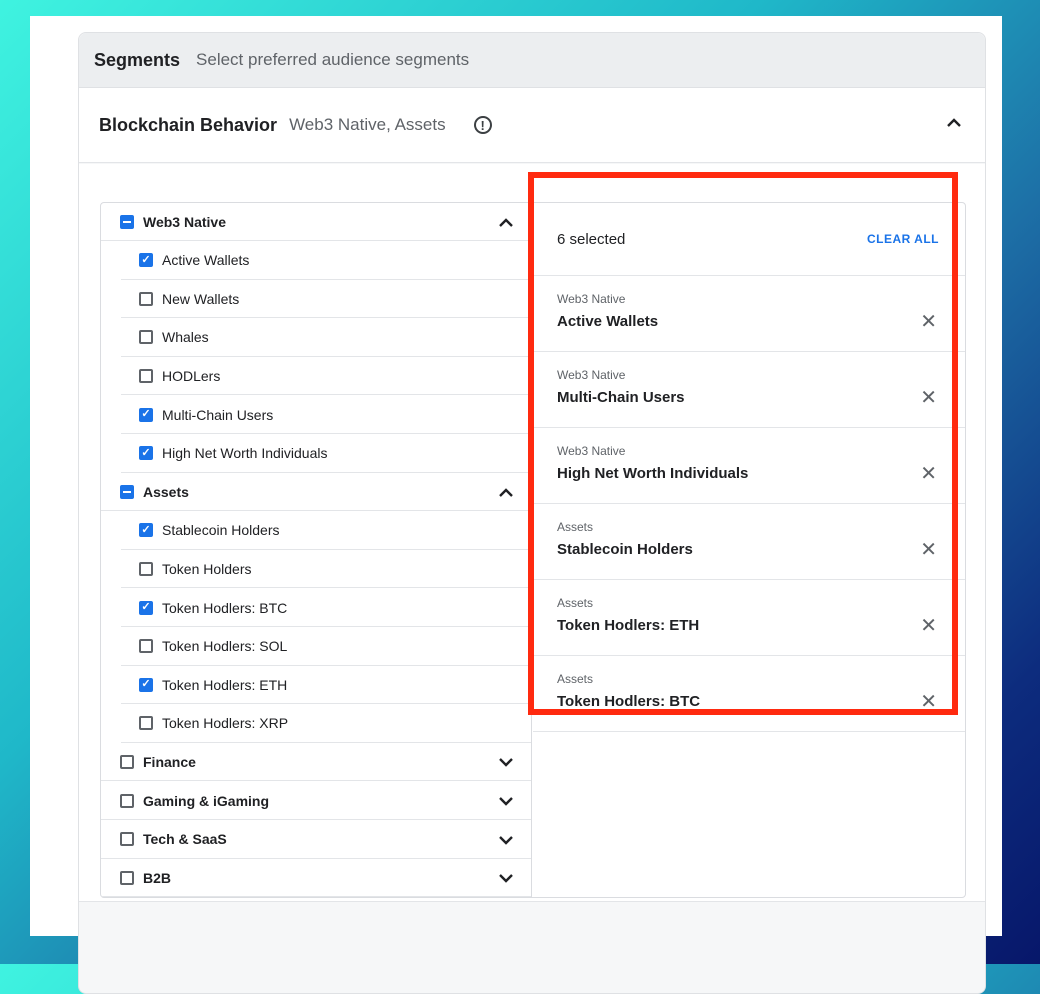  What do you see at coordinates (201, 298) in the screenshot?
I see `child-label: New Wallets` at bounding box center [201, 298].